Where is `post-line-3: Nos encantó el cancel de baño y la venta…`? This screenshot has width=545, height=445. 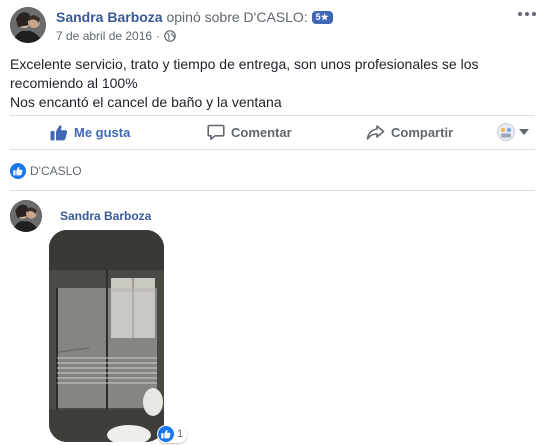
post-line-3: Nos encantó el cancel de baño y la venta… is located at coordinates (146, 102).